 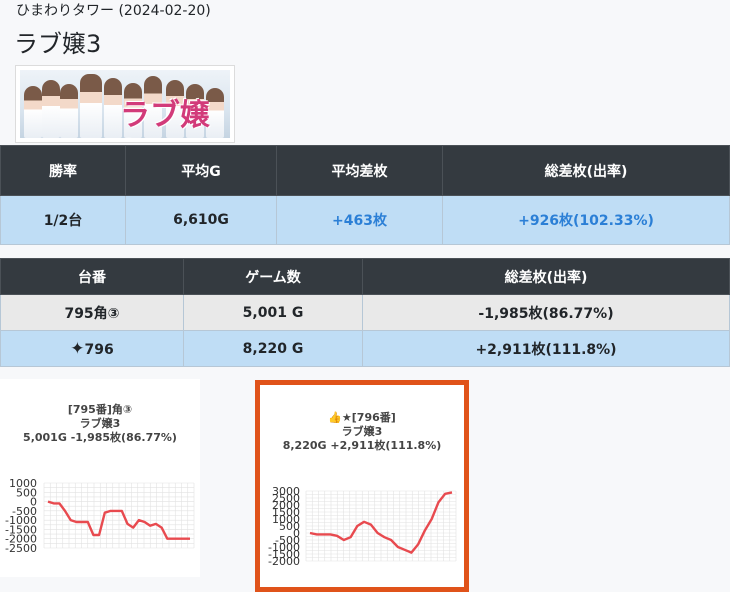 I want to click on banner-image: ラブ嬢3, so click(x=125, y=104).